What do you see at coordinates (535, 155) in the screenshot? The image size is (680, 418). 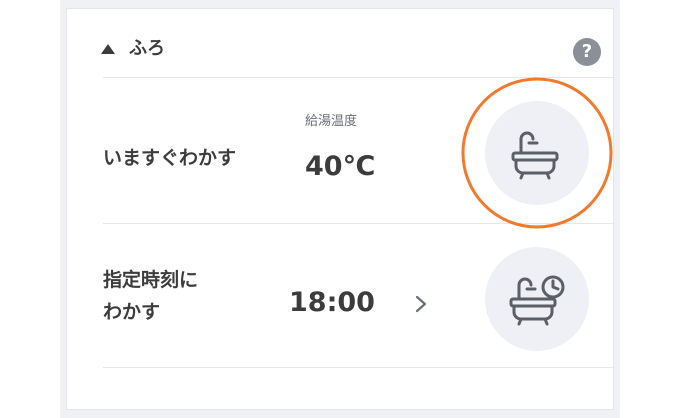 I see `bathtub-icon` at bounding box center [535, 155].